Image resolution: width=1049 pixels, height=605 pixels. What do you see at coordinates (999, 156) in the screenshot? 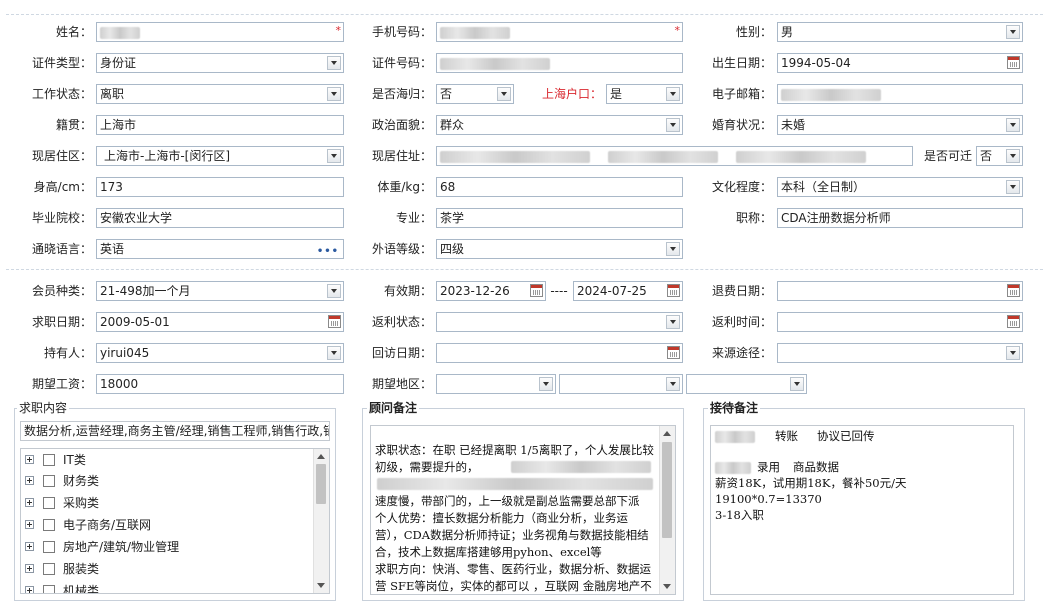
I see `relocate-select: 否` at bounding box center [999, 156].